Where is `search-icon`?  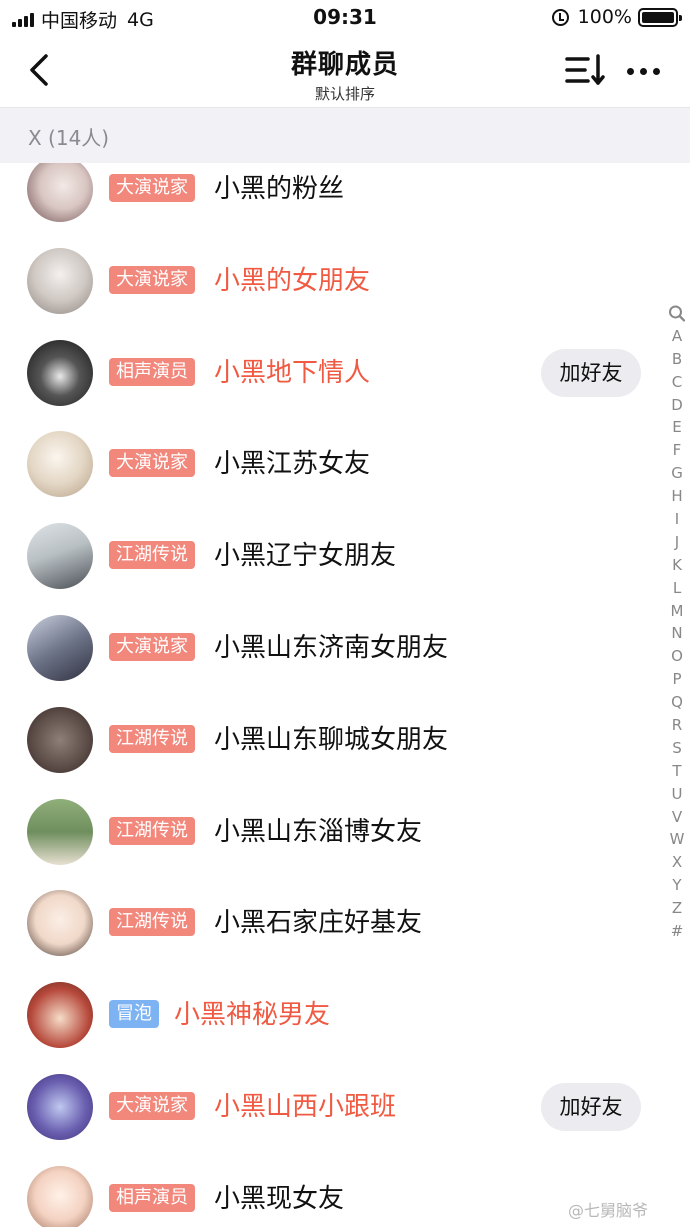 search-icon is located at coordinates (677, 313).